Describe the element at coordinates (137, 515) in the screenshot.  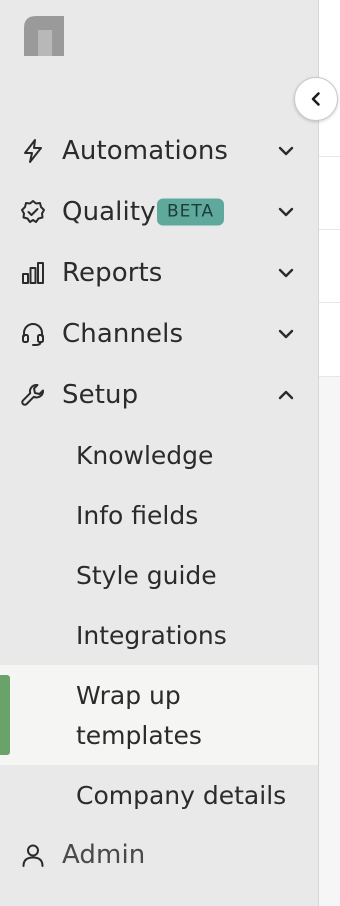
I see `sidebar-item-label: Info fields` at that location.